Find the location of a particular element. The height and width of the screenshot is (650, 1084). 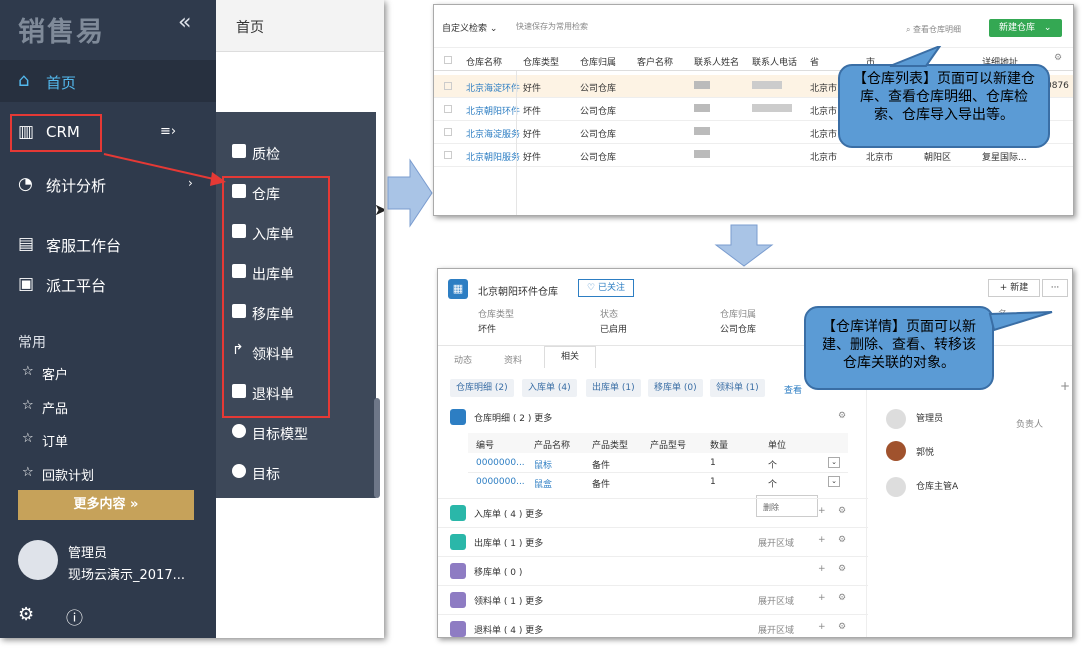

tab-related: 相关 is located at coordinates (570, 357).